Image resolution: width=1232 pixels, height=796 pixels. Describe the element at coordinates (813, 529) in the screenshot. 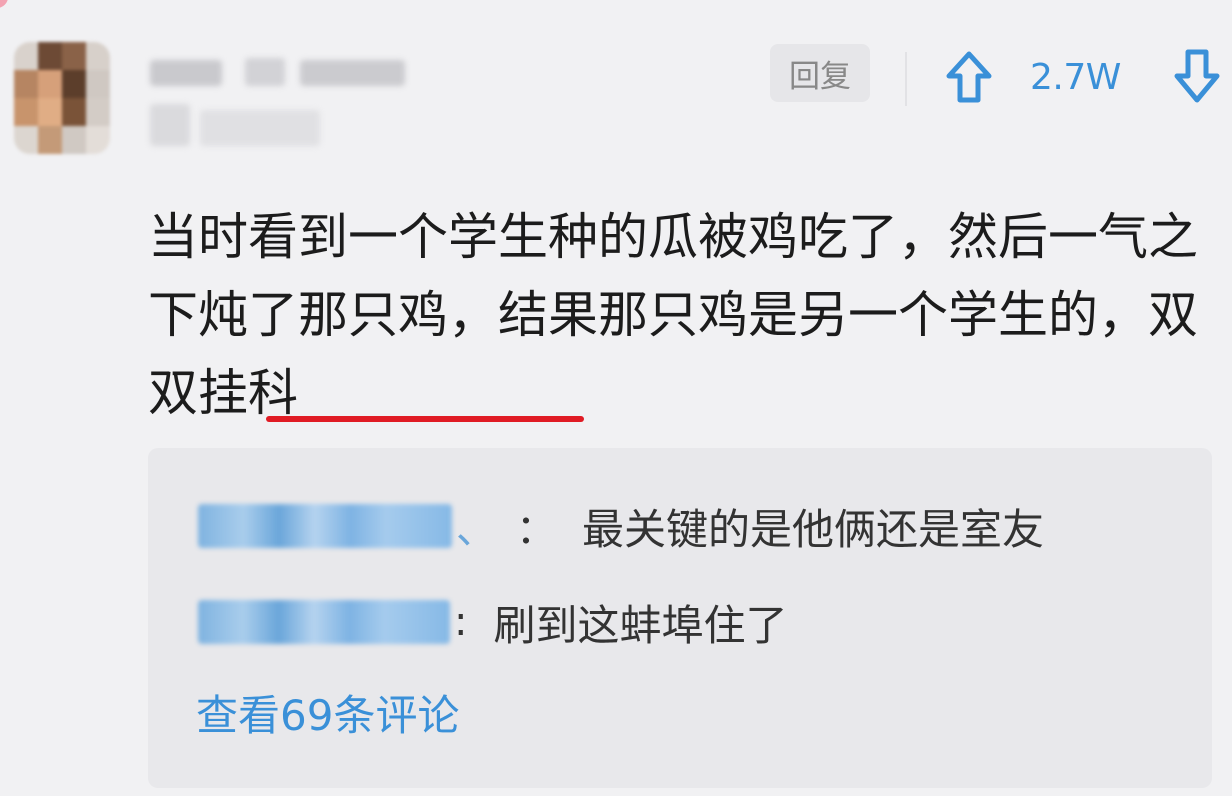

I see `reply-text: 最关键的是他俩还是室友` at that location.